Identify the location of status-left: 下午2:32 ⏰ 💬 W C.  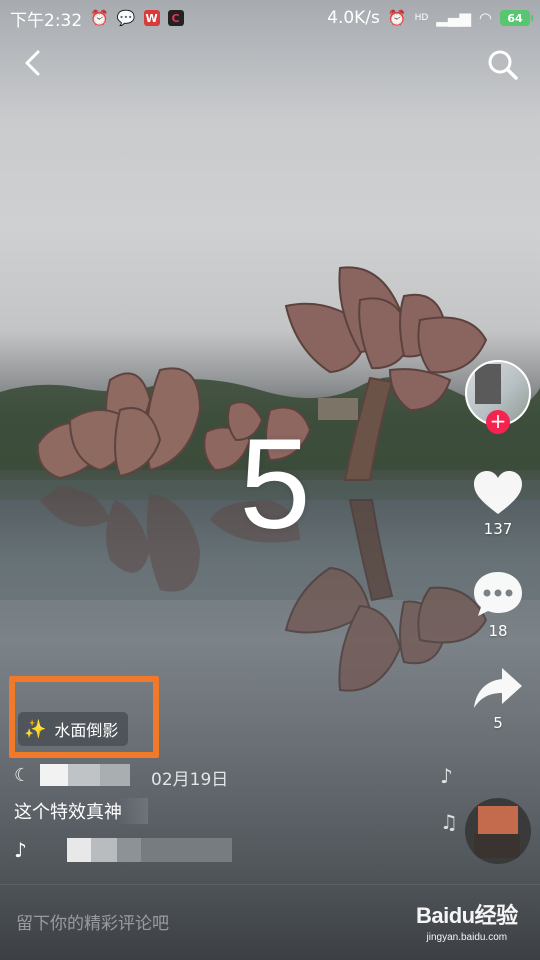
(97, 18).